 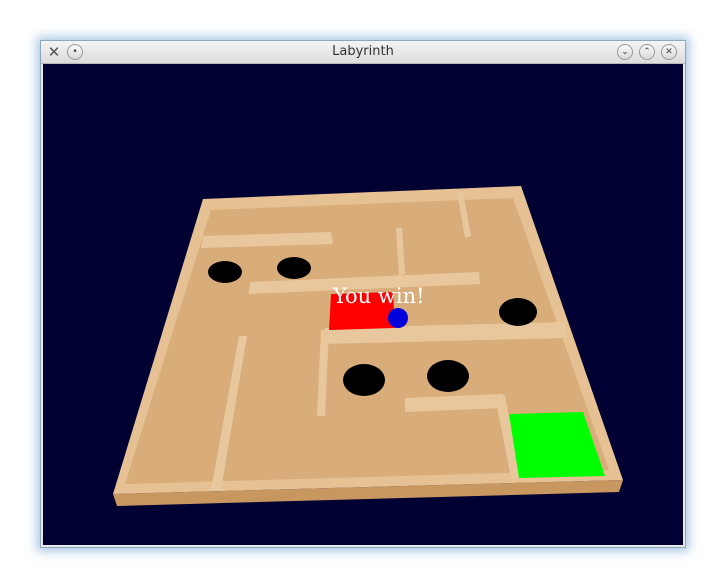 I want to click on title-bar: ✕ • Labyrinth ⌄ ⌃ ✕, so click(x=363, y=52).